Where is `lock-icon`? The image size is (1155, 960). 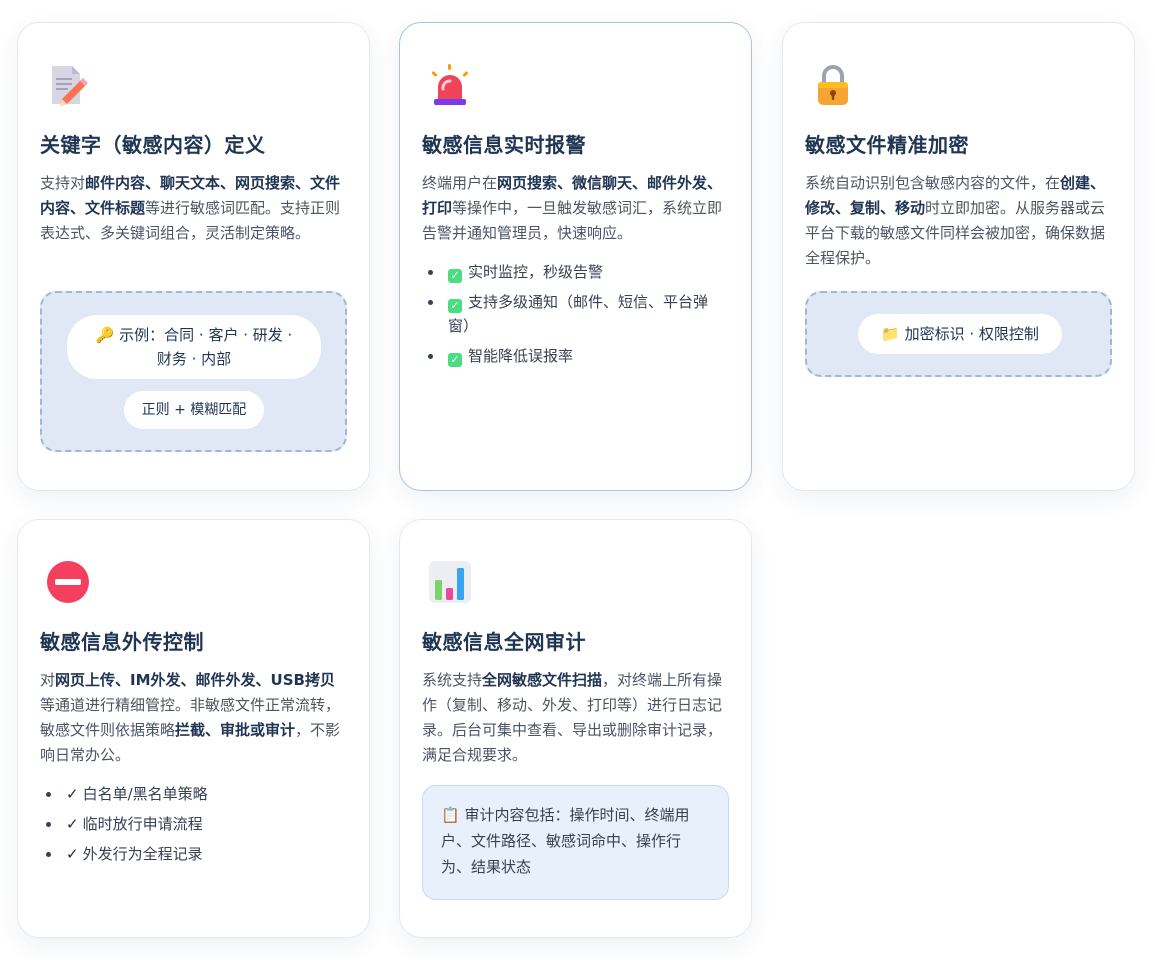
lock-icon is located at coordinates (833, 85).